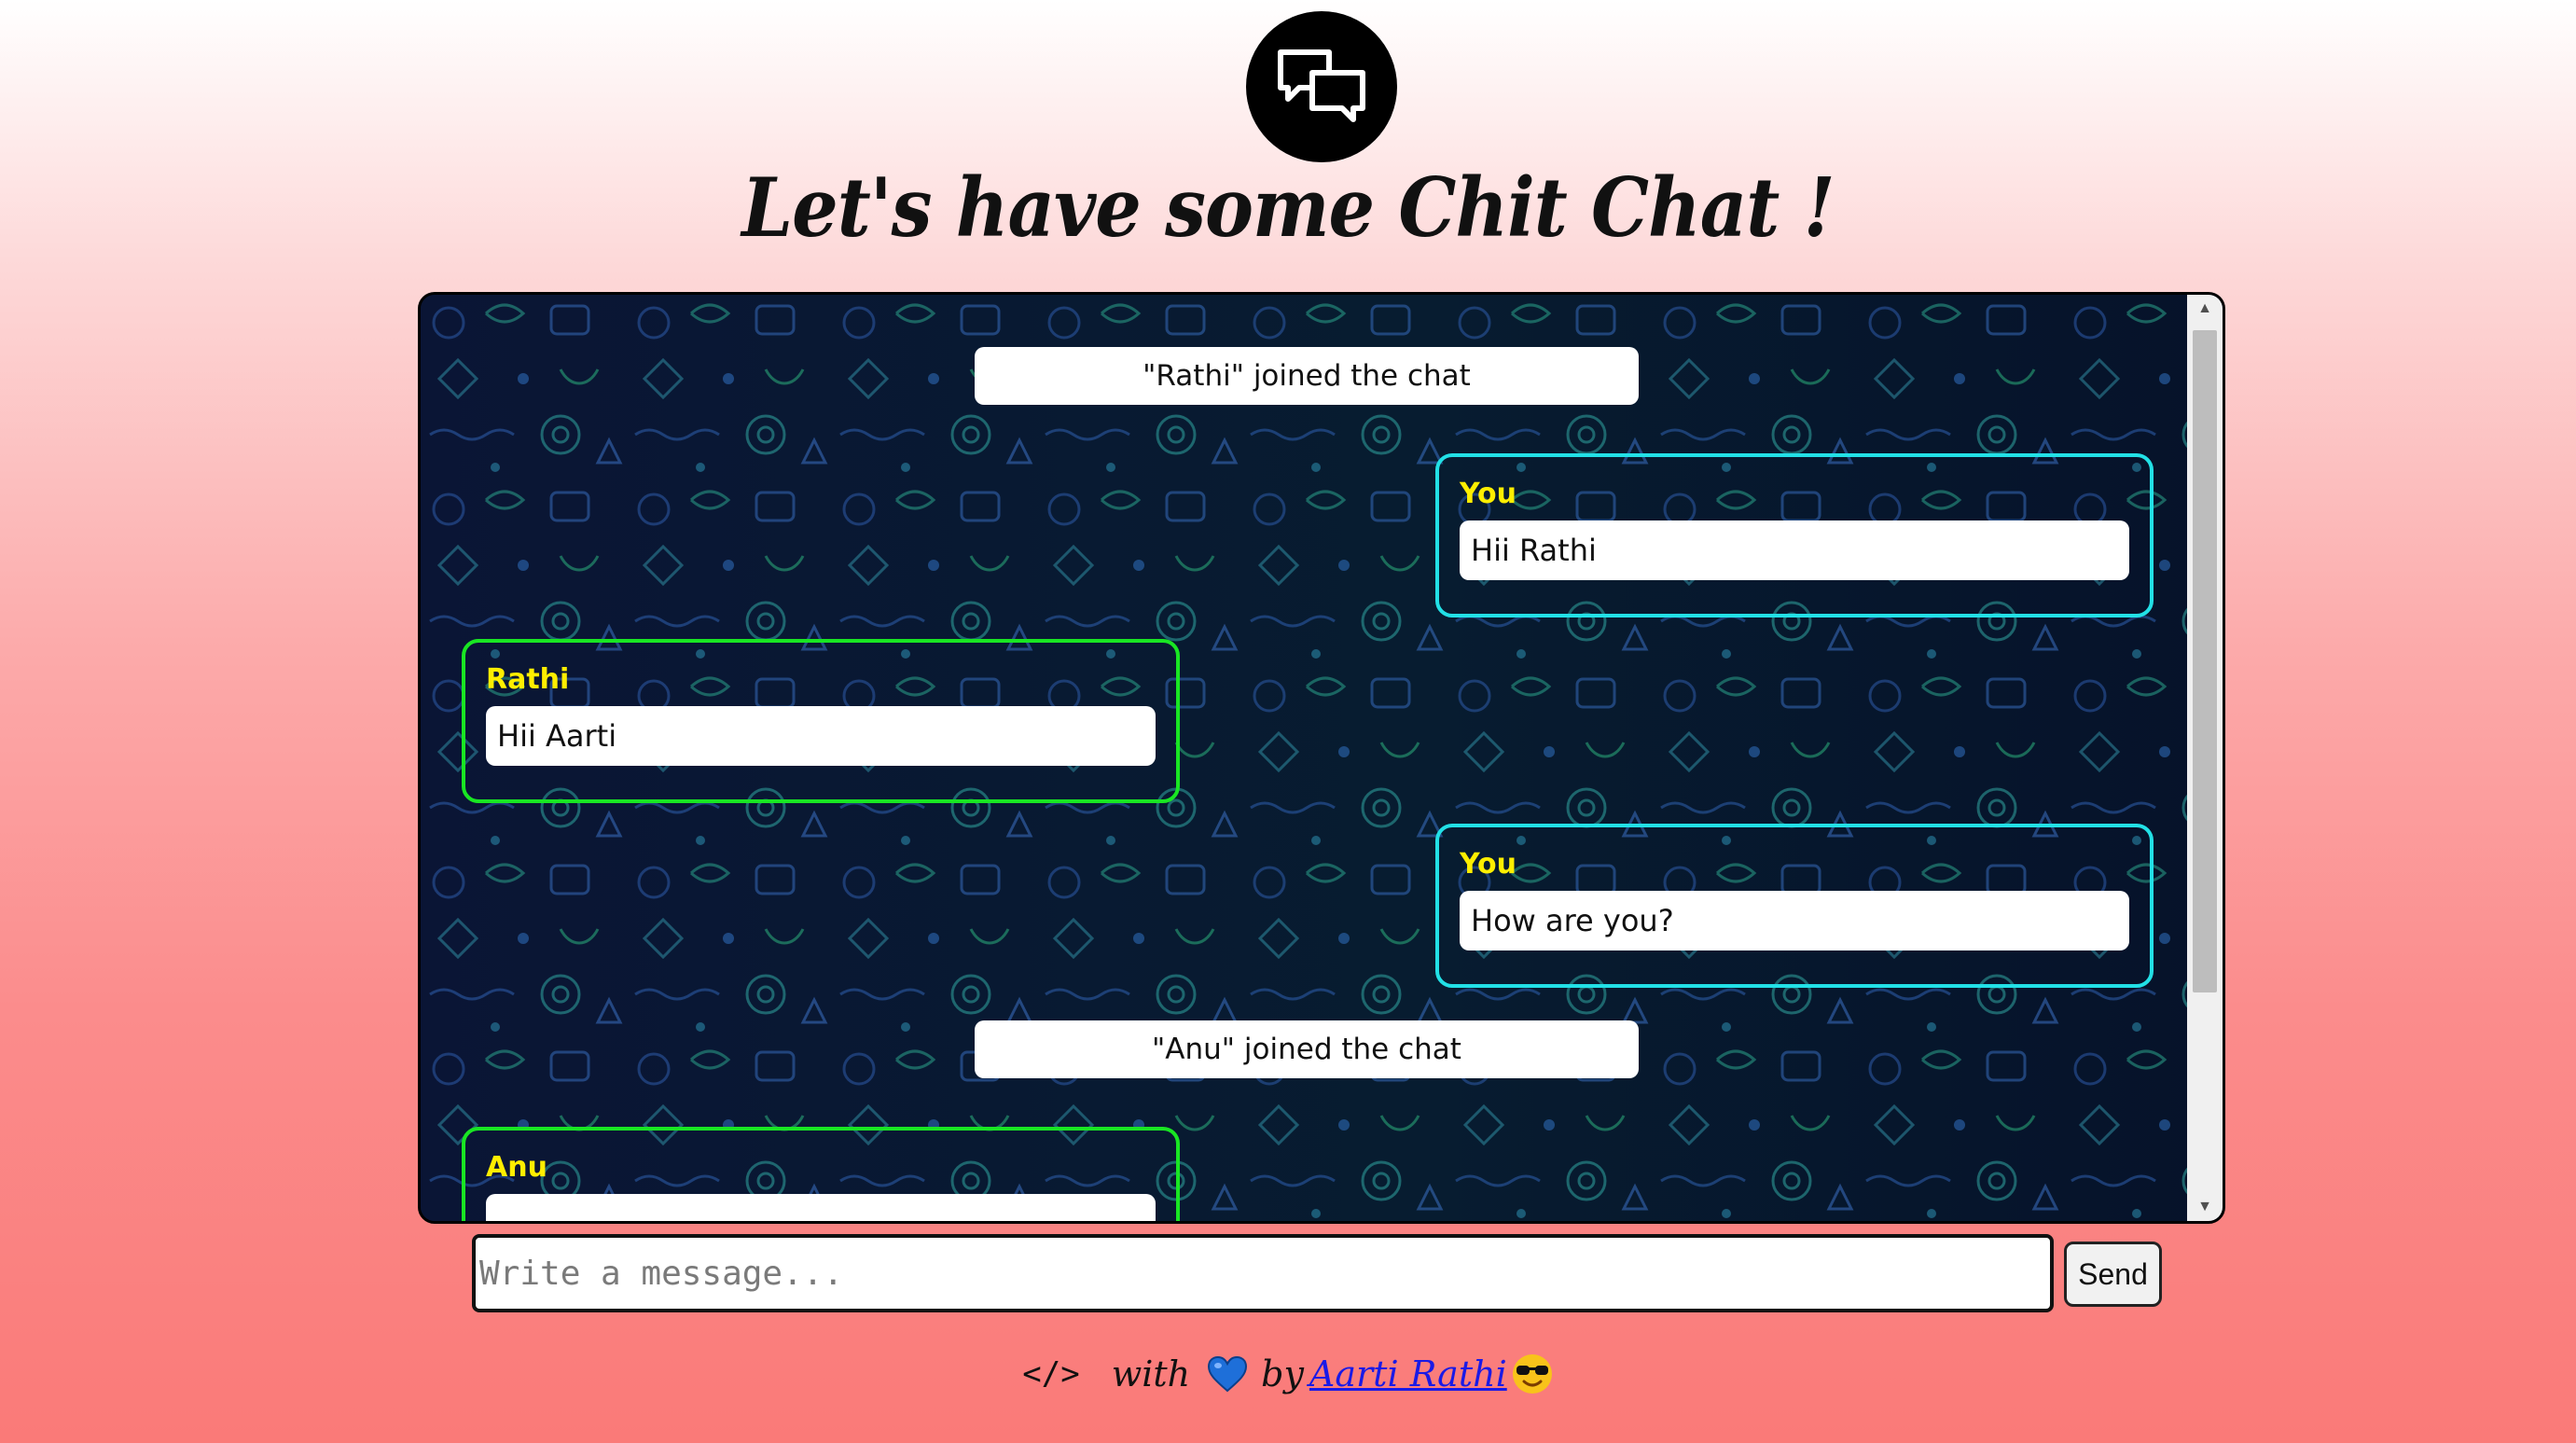 The height and width of the screenshot is (1443, 2576). I want to click on author-link: Aarti Rathi, so click(1408, 1373).